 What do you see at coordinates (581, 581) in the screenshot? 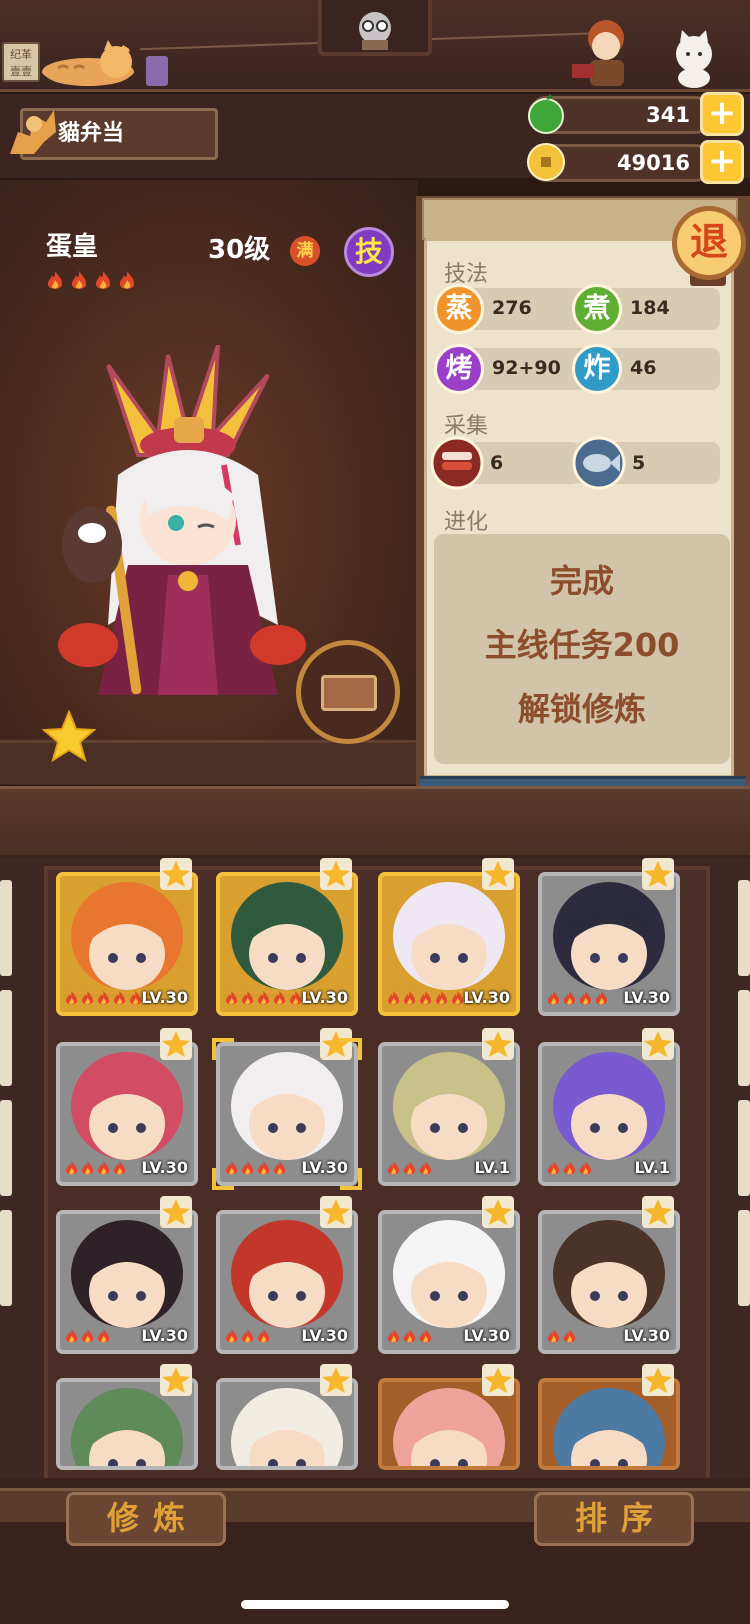
I see `evolution-line-1: 完成` at bounding box center [581, 581].